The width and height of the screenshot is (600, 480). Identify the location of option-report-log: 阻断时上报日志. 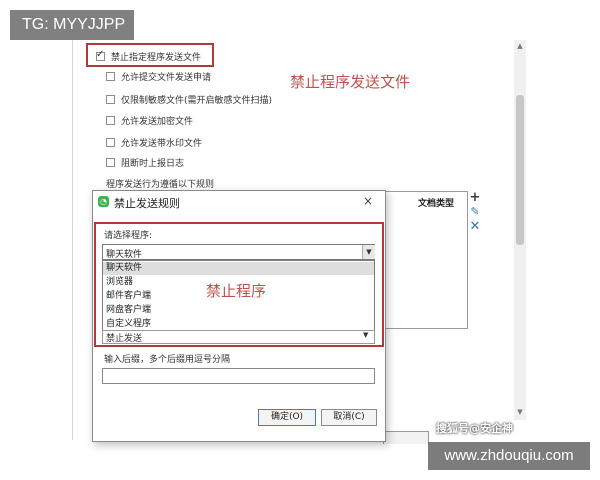
(145, 162).